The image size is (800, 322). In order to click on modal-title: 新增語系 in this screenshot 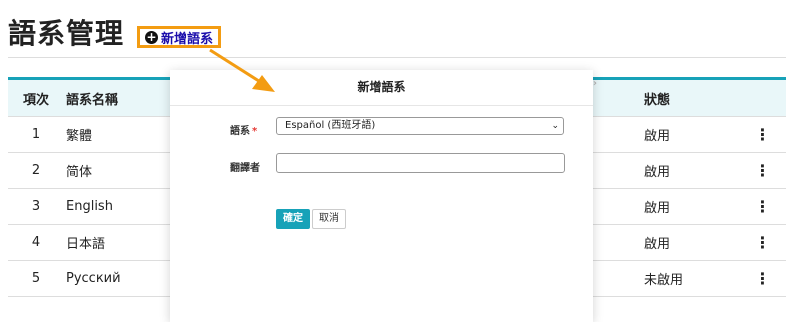, I will do `click(381, 87)`.